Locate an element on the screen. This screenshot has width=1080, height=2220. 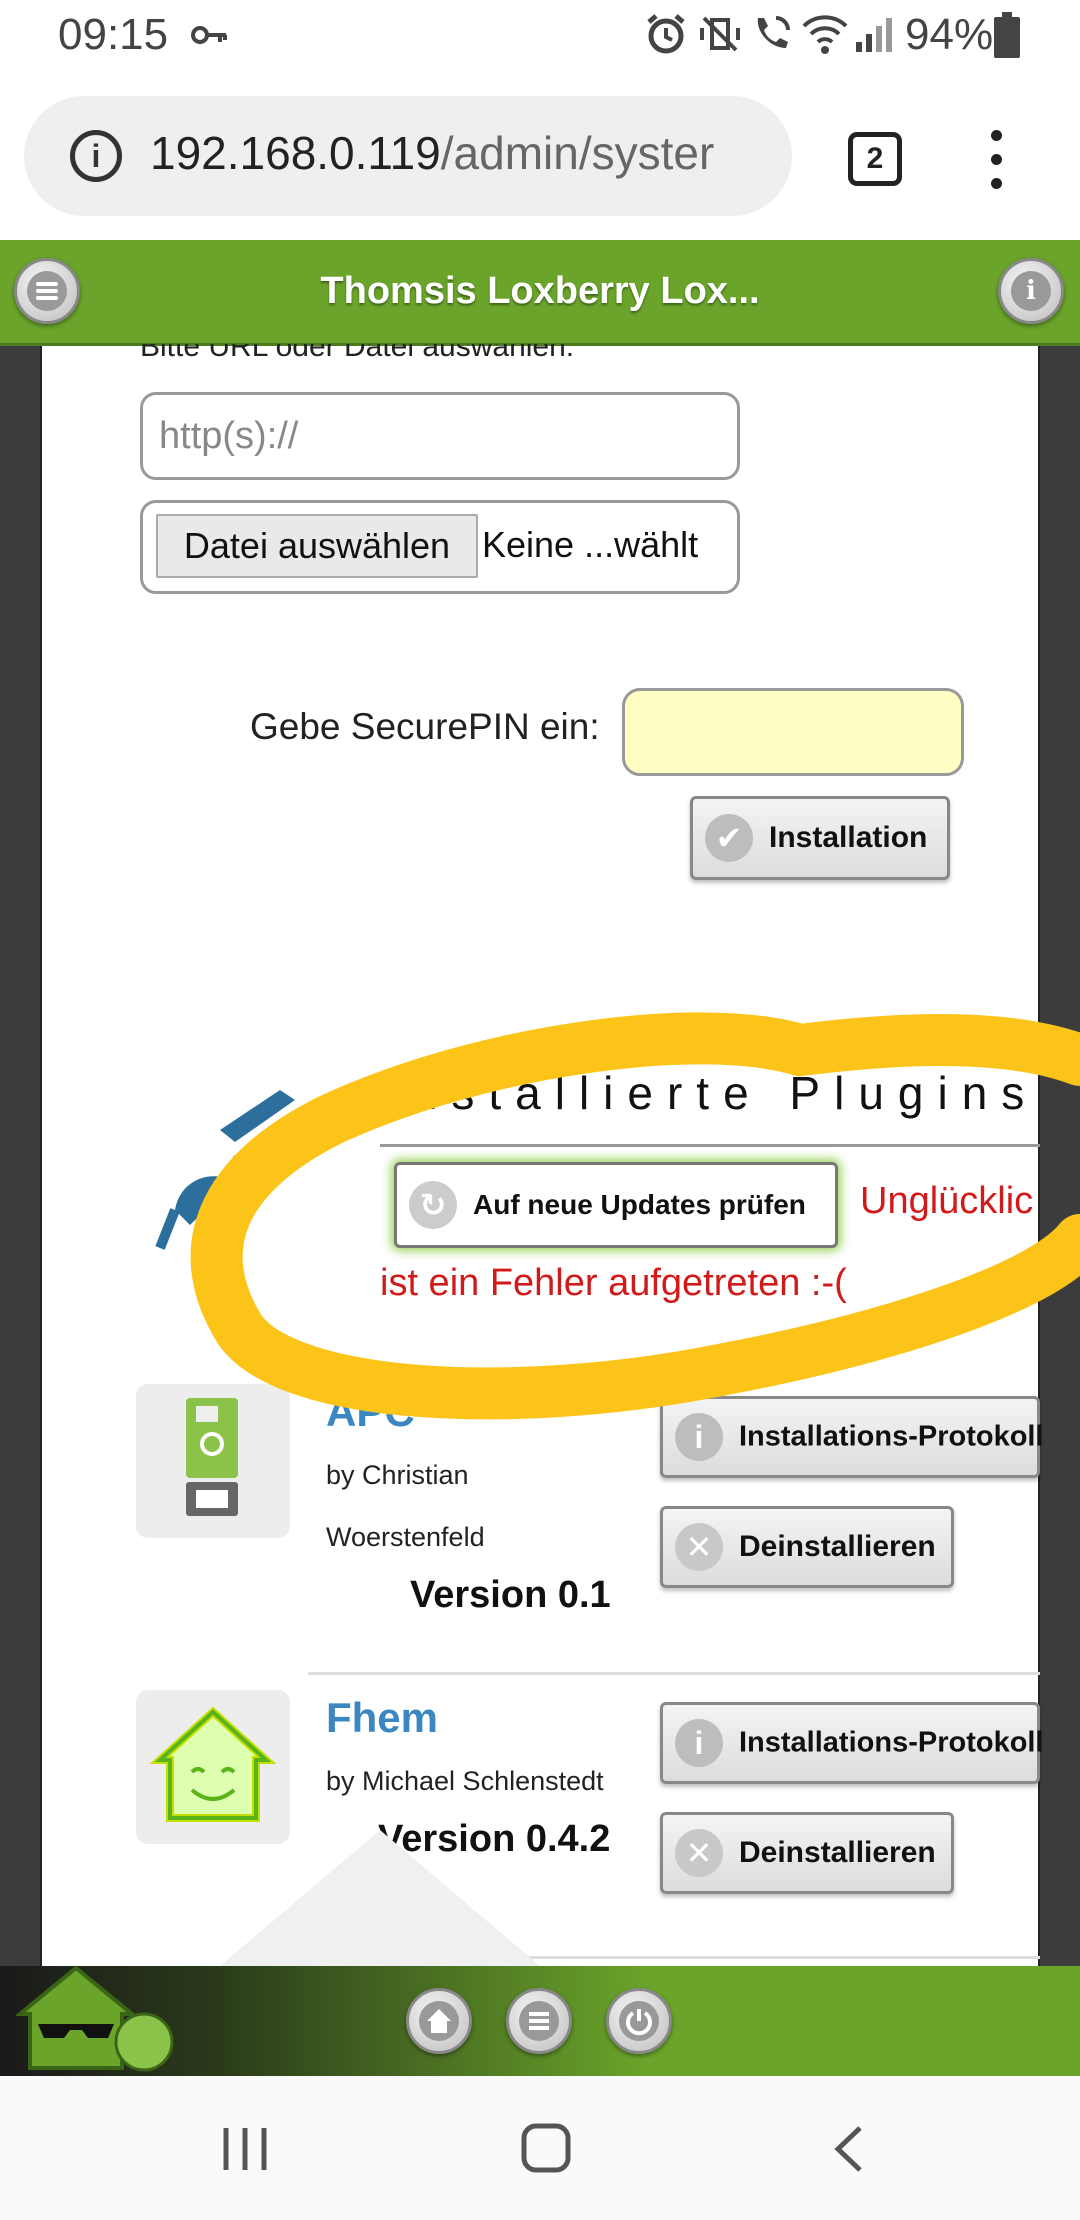
battery-percent: 94% is located at coordinates (949, 34).